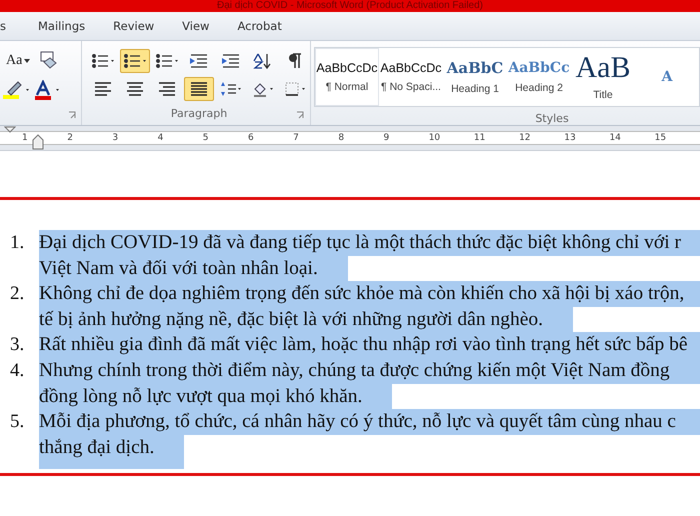  What do you see at coordinates (363, 345) in the screenshot?
I see `list-item-text: Rất nhiều gia đình đã mất việc làm, hoặc thu nhập rơi vào tình trạng hết sức bấp bê` at bounding box center [363, 345].